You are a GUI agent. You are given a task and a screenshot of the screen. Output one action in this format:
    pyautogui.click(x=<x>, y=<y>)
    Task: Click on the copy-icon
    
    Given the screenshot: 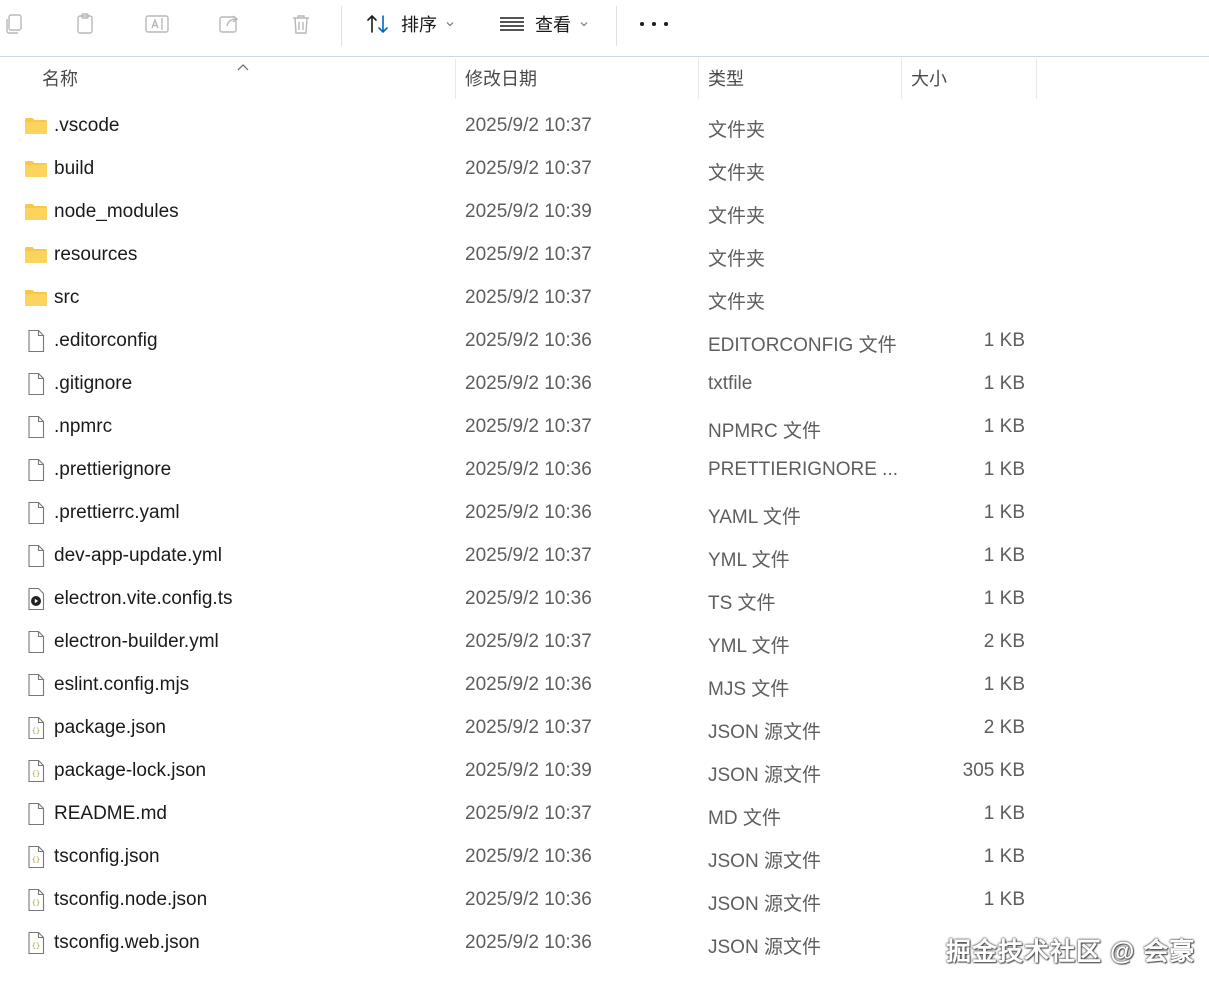 What is the action you would take?
    pyautogui.click(x=14, y=24)
    